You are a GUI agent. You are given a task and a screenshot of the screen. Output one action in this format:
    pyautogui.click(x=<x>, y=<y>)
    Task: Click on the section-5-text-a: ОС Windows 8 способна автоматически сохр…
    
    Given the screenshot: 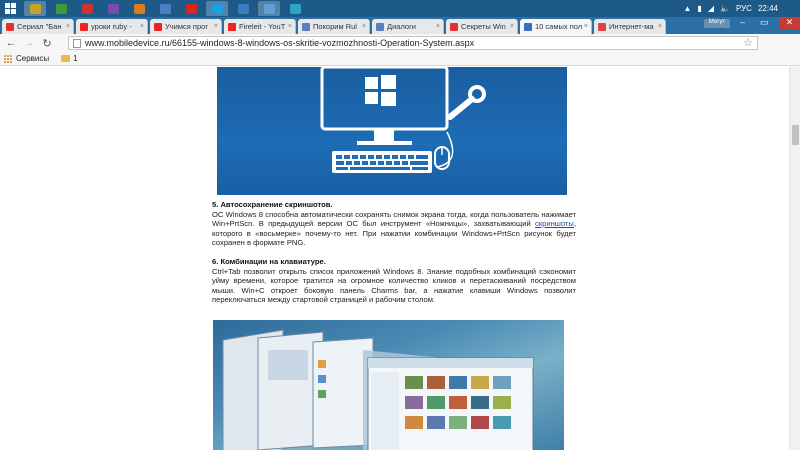 What is the action you would take?
    pyautogui.click(x=394, y=219)
    